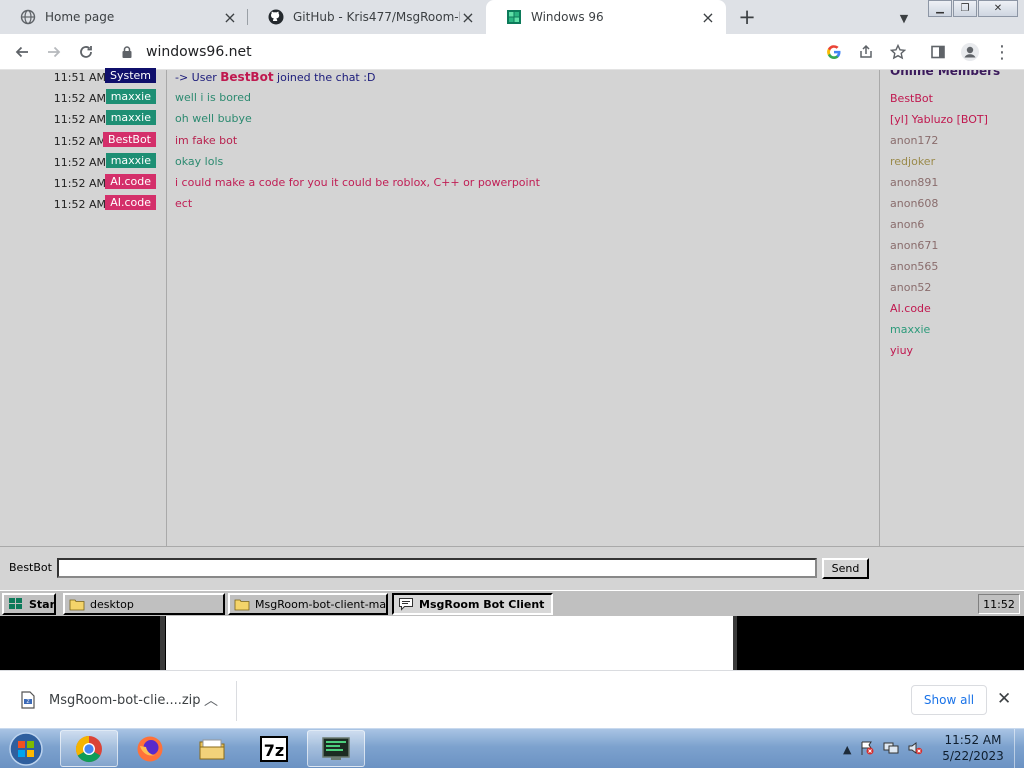 The width and height of the screenshot is (1024, 768). I want to click on minimize-window-button: ▁, so click(940, 8).